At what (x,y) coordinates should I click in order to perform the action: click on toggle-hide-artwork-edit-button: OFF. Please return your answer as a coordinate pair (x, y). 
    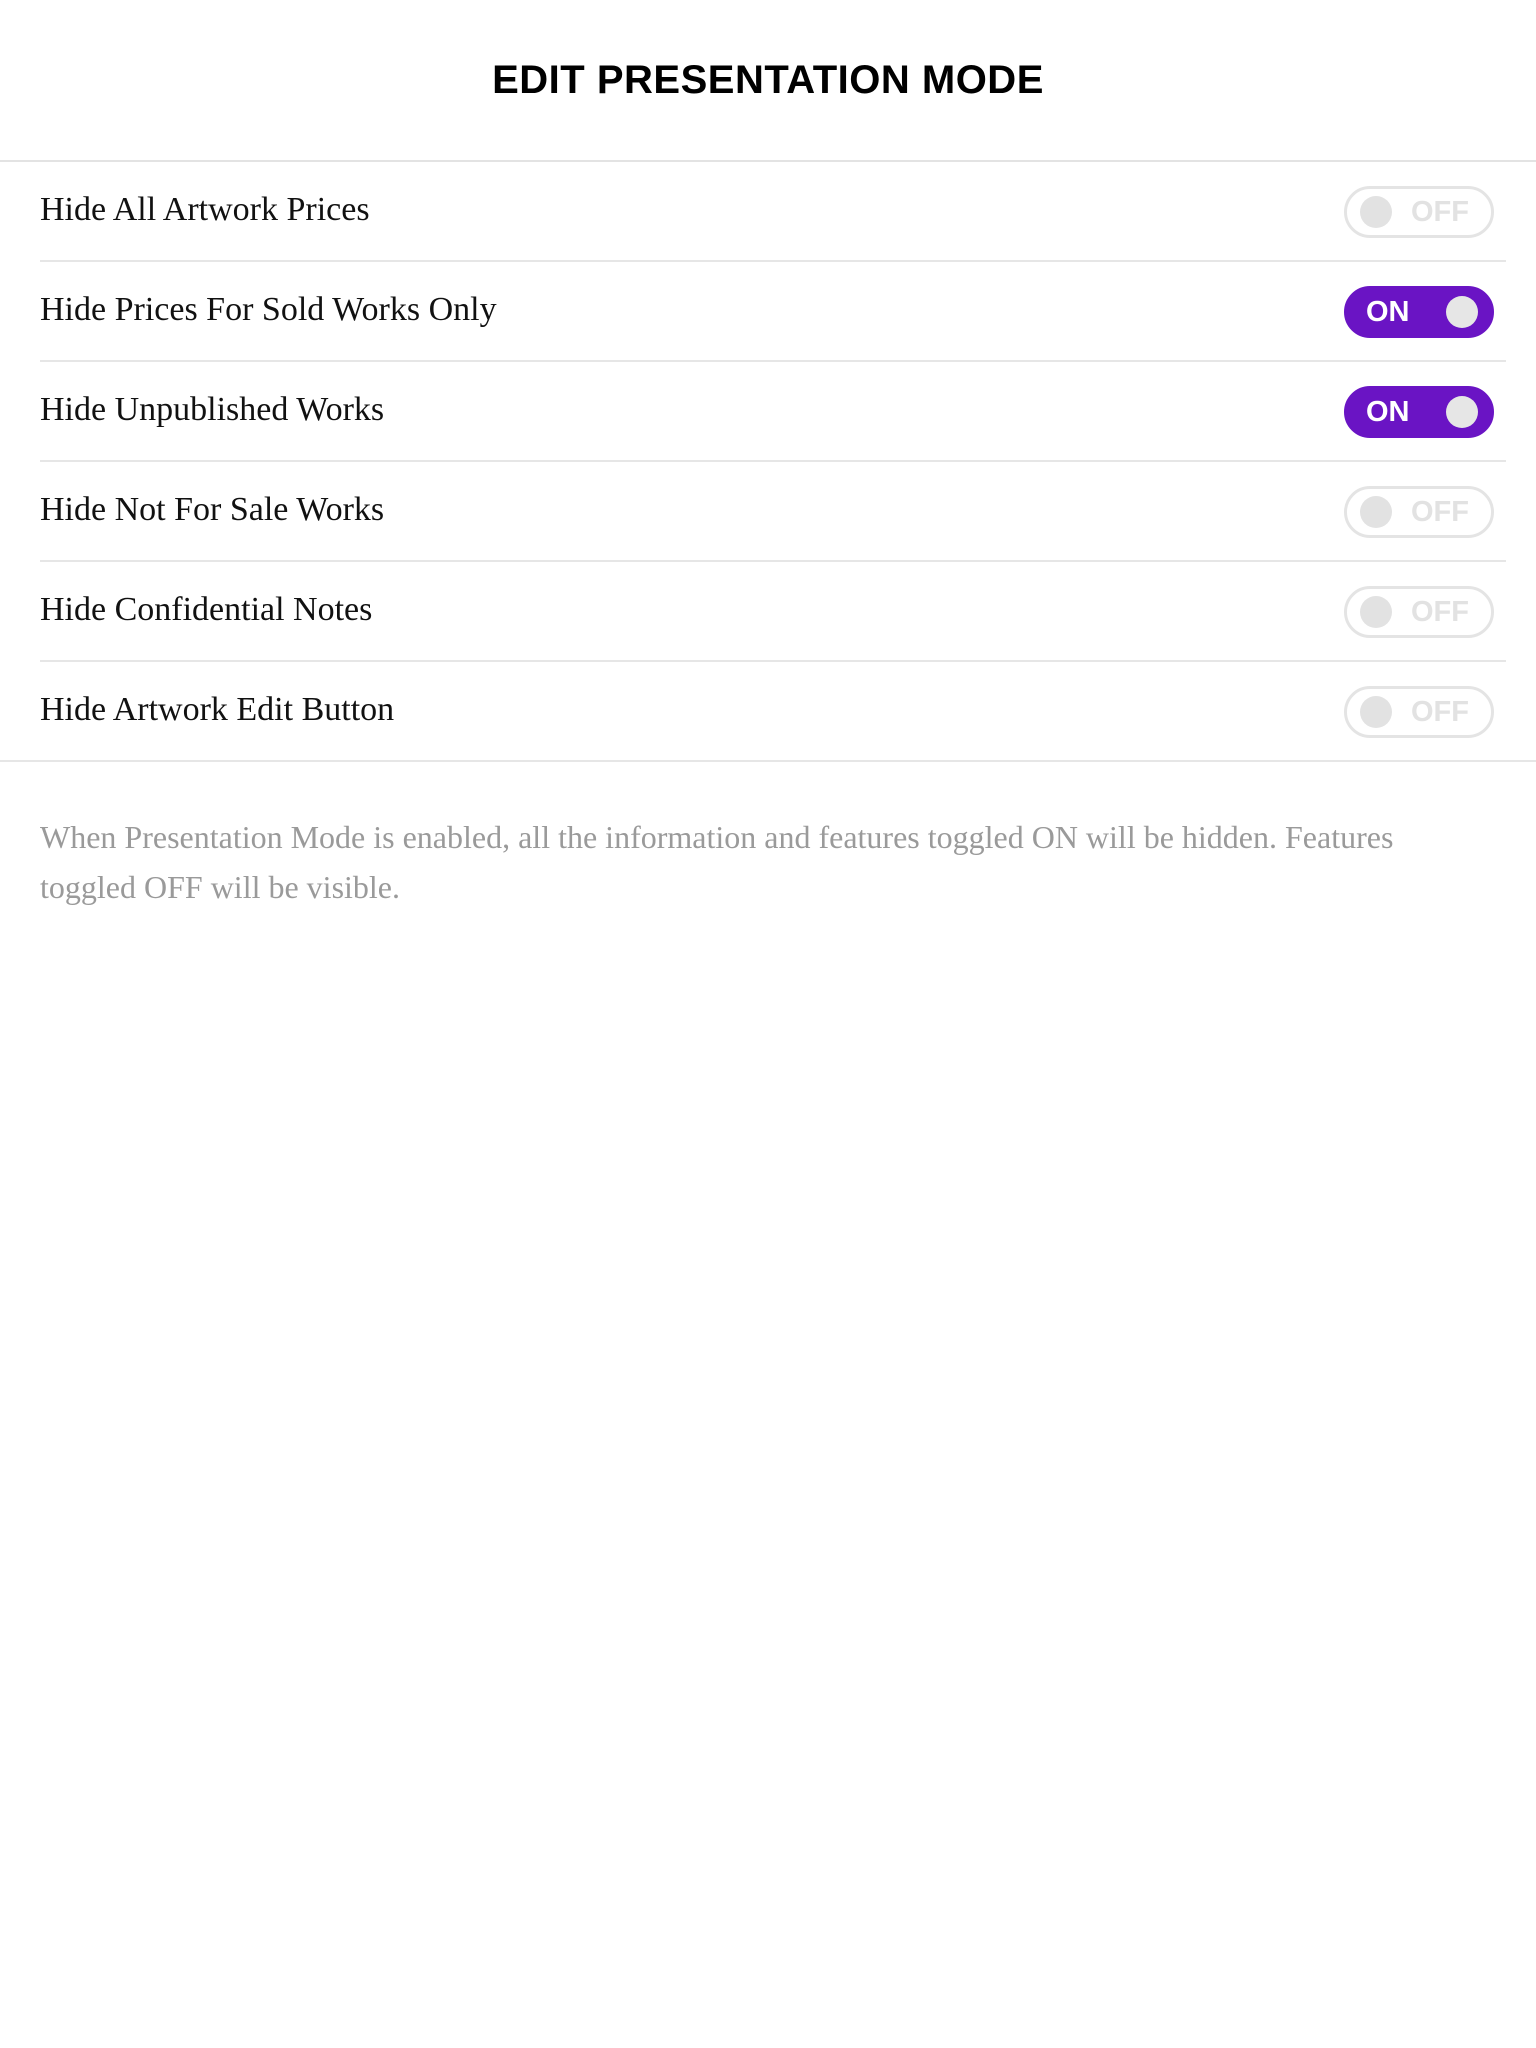
    Looking at the image, I should click on (1419, 712).